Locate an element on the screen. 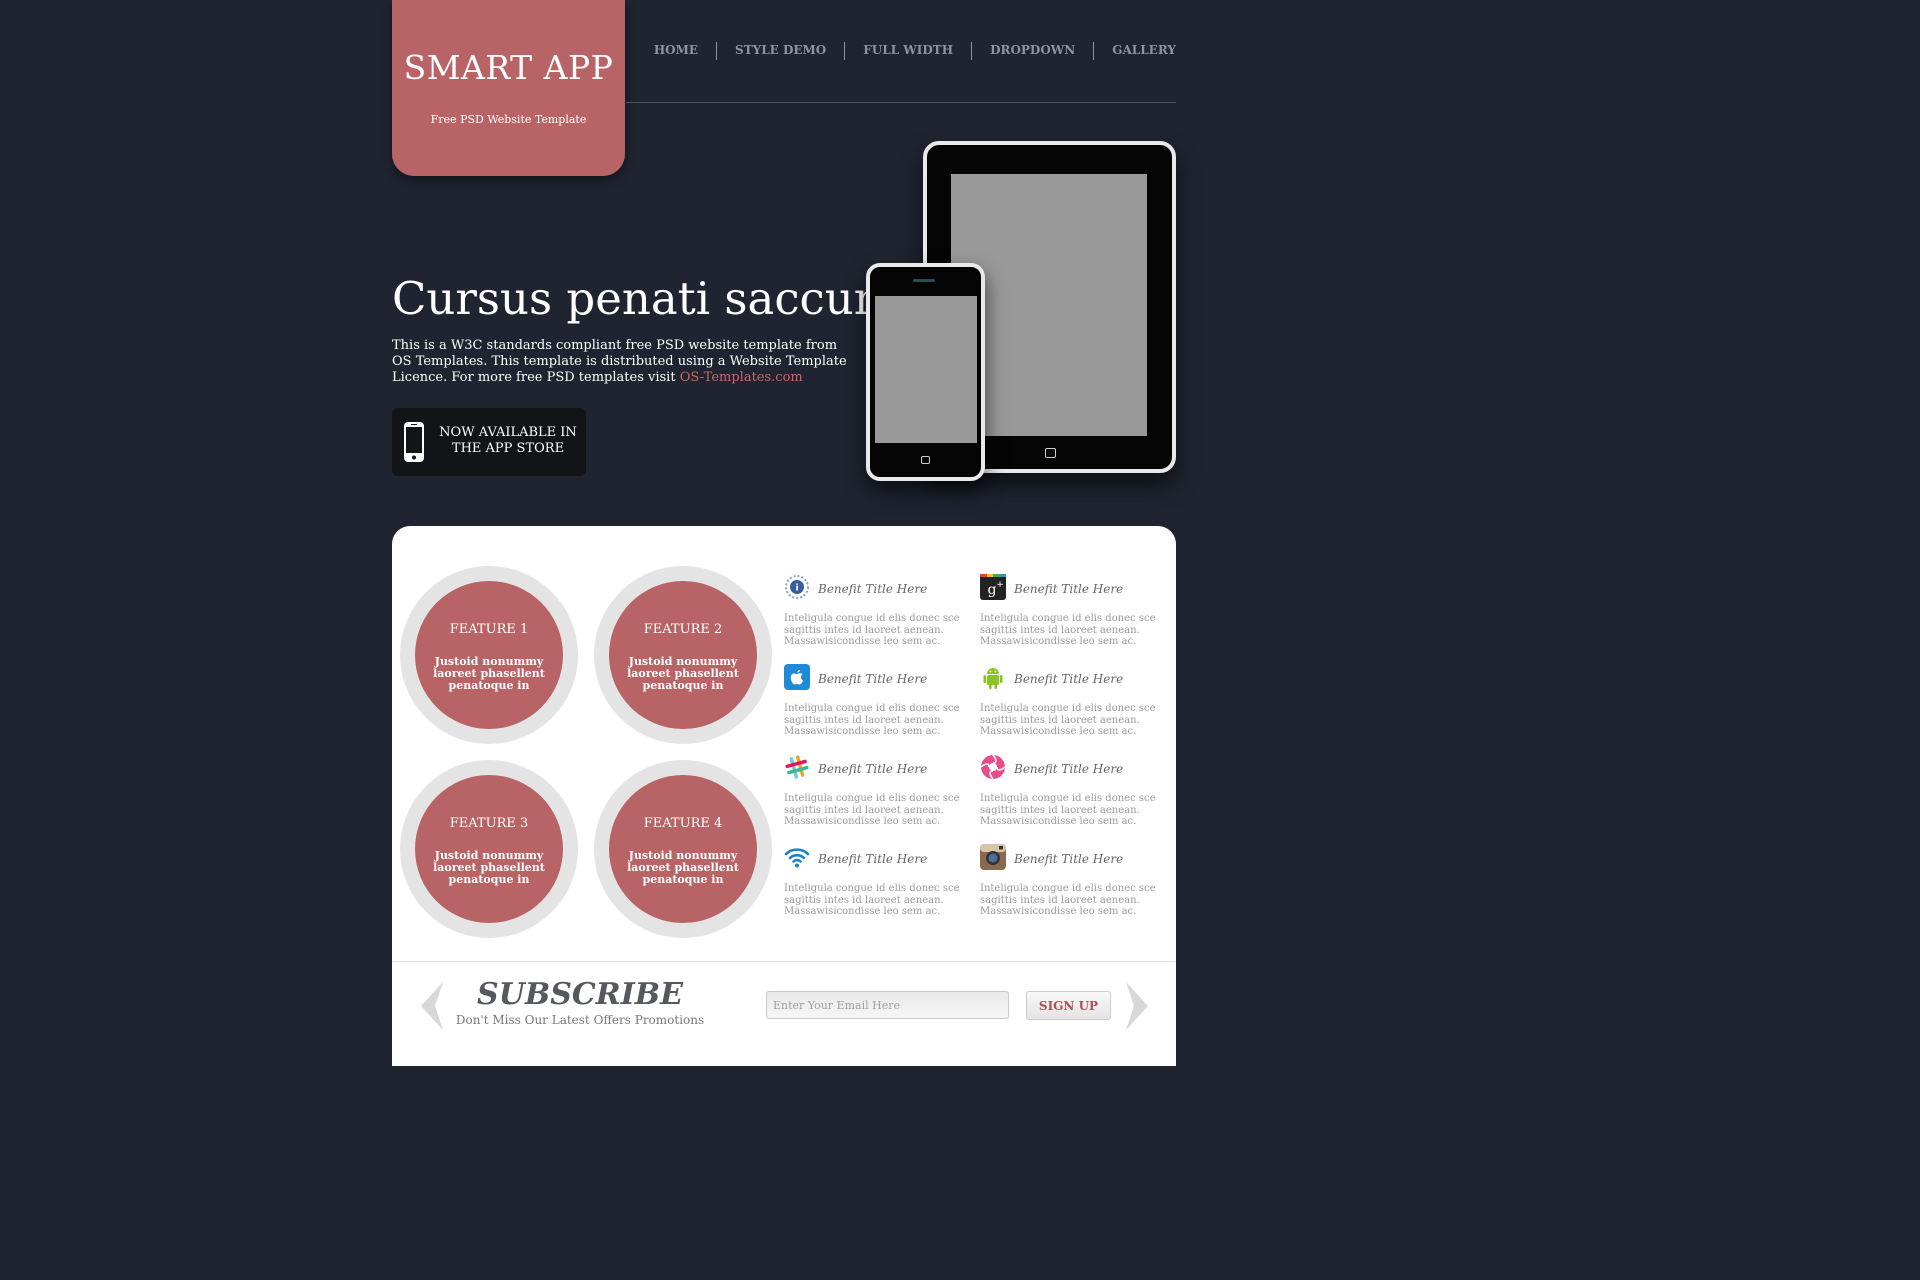 The width and height of the screenshot is (1920, 1280). feature-title: FEATURE 4 is located at coordinates (683, 823).